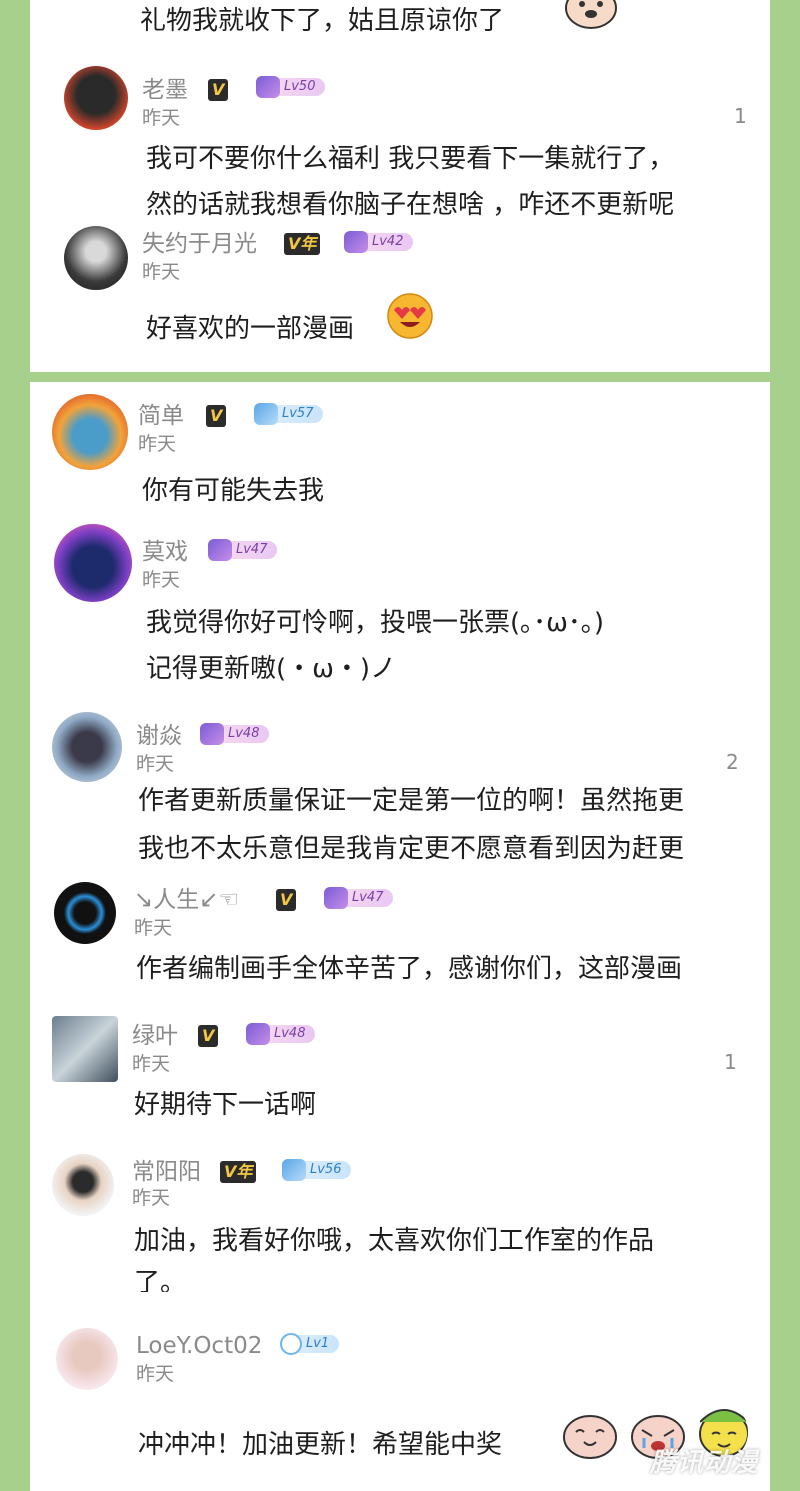 The image size is (800, 1491). I want to click on comment-text: 记得更新嗷(・ω・)ノ, so click(271, 669).